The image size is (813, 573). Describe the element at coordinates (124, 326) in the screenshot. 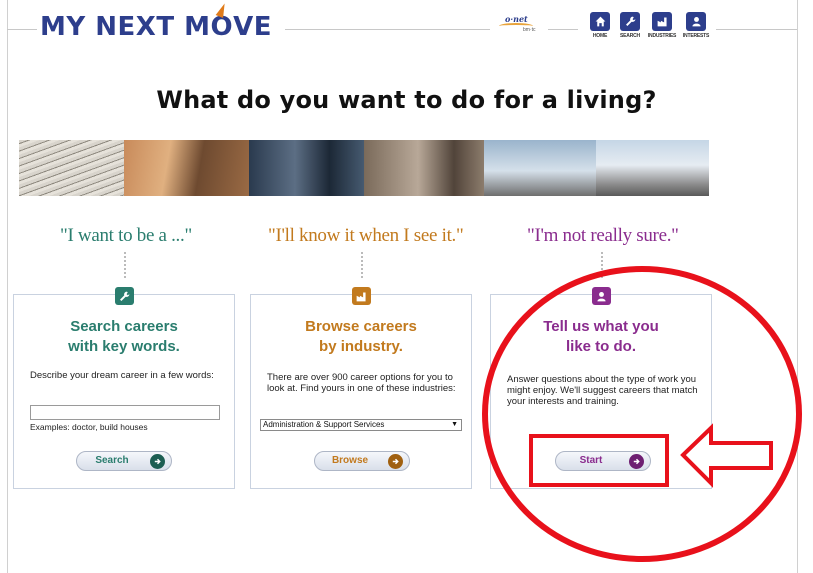

I see `search-card-heading-1: Search careers` at that location.